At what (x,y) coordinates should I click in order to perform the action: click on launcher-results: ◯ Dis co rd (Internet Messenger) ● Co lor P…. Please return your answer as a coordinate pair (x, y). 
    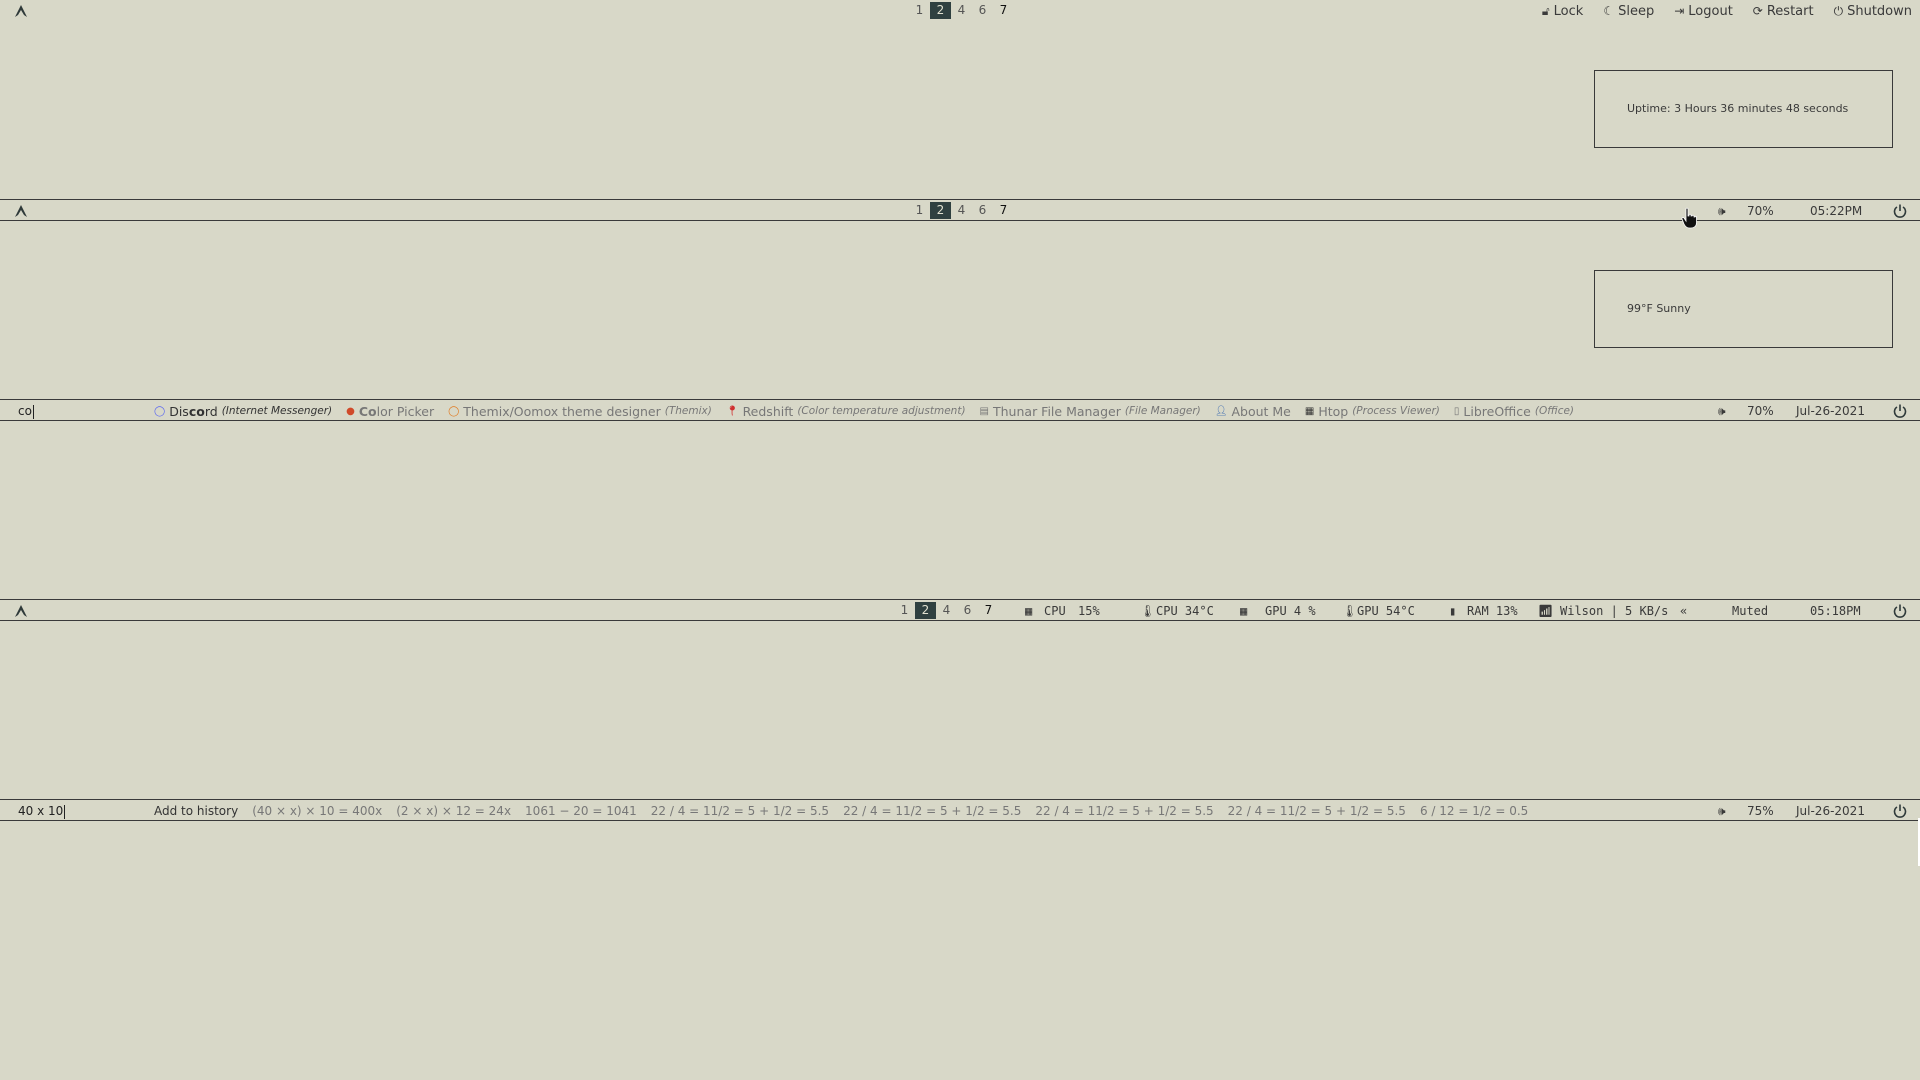
    Looking at the image, I should click on (871, 411).